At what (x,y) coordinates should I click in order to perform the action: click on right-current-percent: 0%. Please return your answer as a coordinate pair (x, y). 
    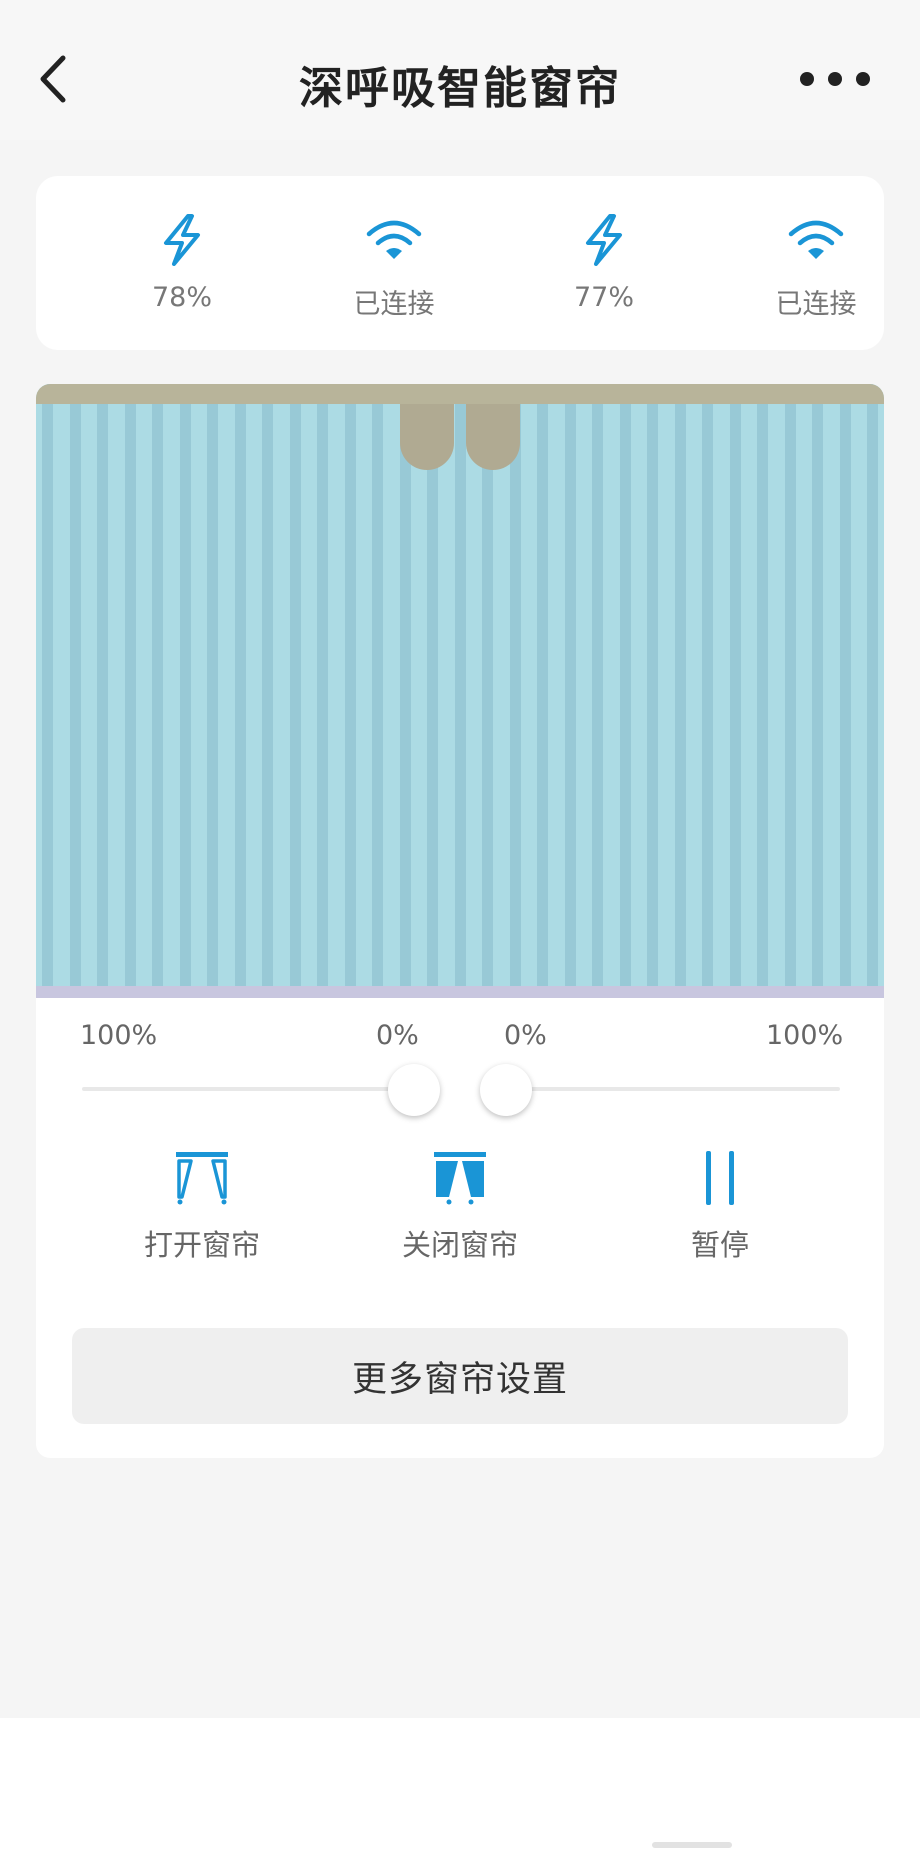
    Looking at the image, I should click on (525, 1035).